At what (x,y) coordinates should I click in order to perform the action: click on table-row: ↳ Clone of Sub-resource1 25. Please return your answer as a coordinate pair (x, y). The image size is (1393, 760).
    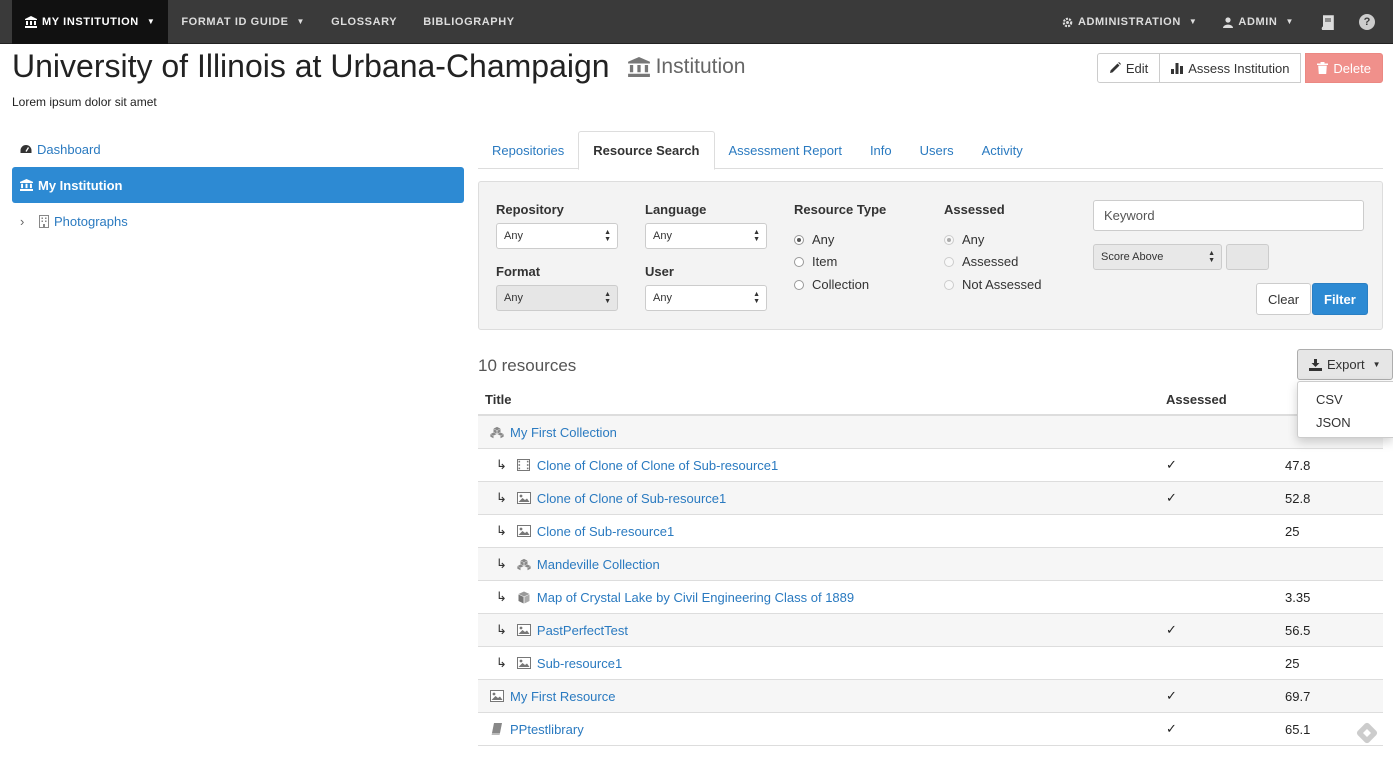
    Looking at the image, I should click on (930, 531).